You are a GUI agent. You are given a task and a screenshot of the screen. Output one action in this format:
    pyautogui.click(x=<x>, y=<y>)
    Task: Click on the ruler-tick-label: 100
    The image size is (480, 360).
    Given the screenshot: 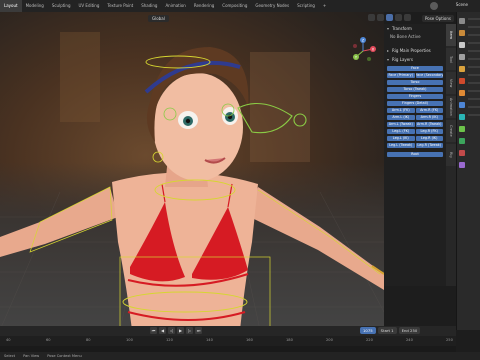 What is the action you would take?
    pyautogui.click(x=129, y=340)
    